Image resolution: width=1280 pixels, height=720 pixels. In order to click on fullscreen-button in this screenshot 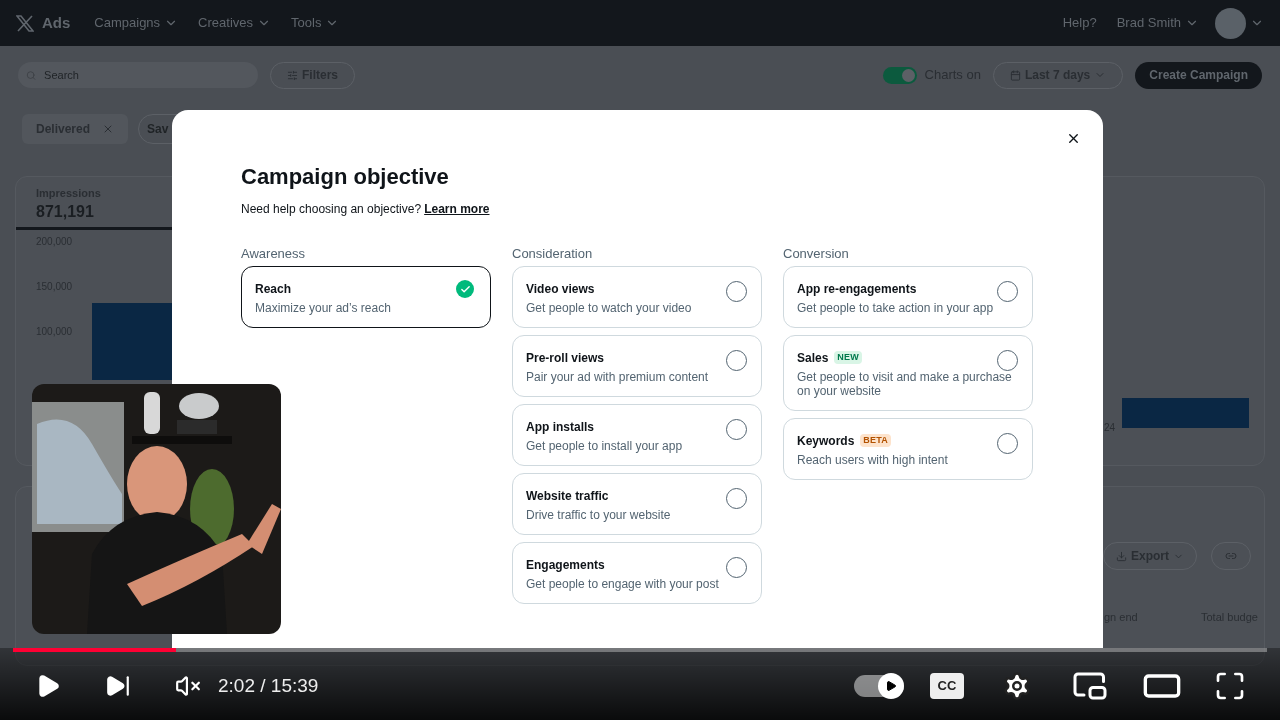, I will do `click(1230, 686)`.